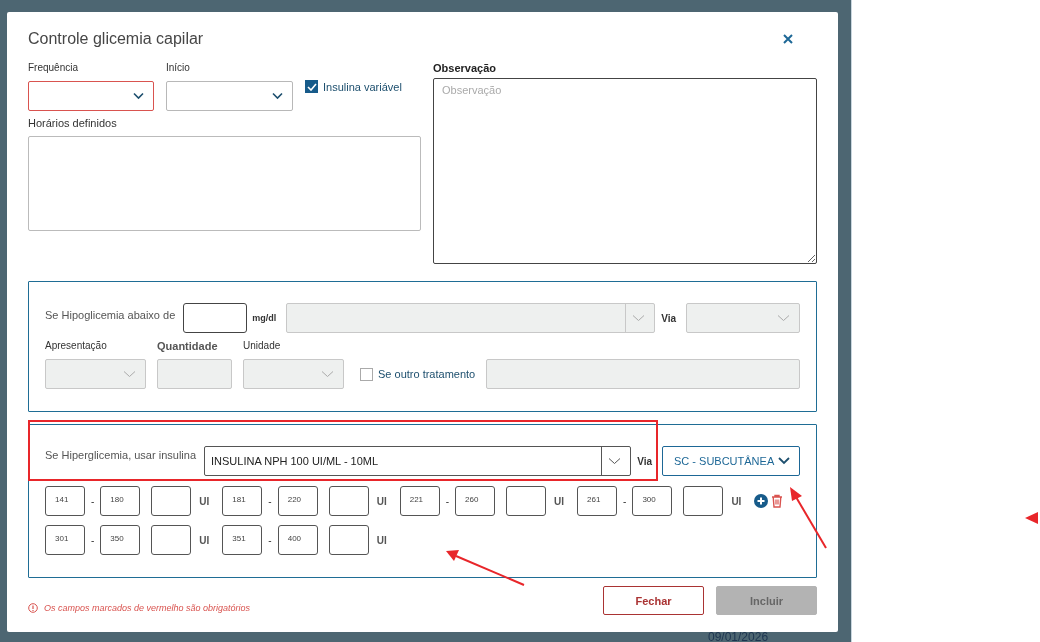 The image size is (1040, 642). Describe the element at coordinates (54, 68) in the screenshot. I see `field-label: Frequência` at that location.